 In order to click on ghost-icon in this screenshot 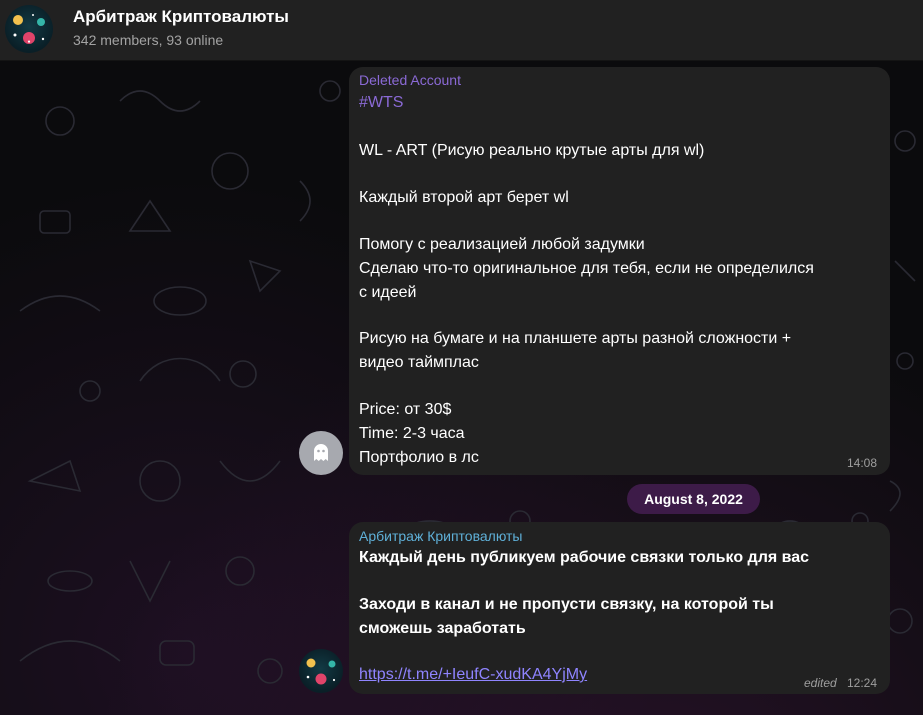, I will do `click(321, 452)`.